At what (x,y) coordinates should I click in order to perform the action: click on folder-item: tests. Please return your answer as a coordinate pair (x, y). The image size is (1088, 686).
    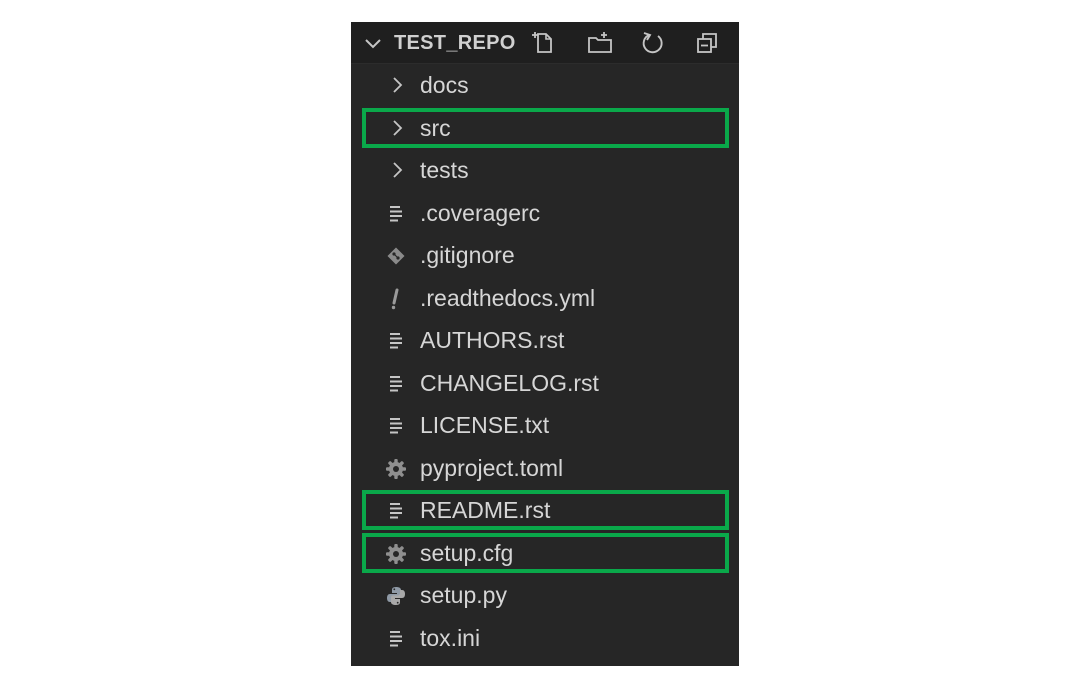
    Looking at the image, I should click on (545, 170).